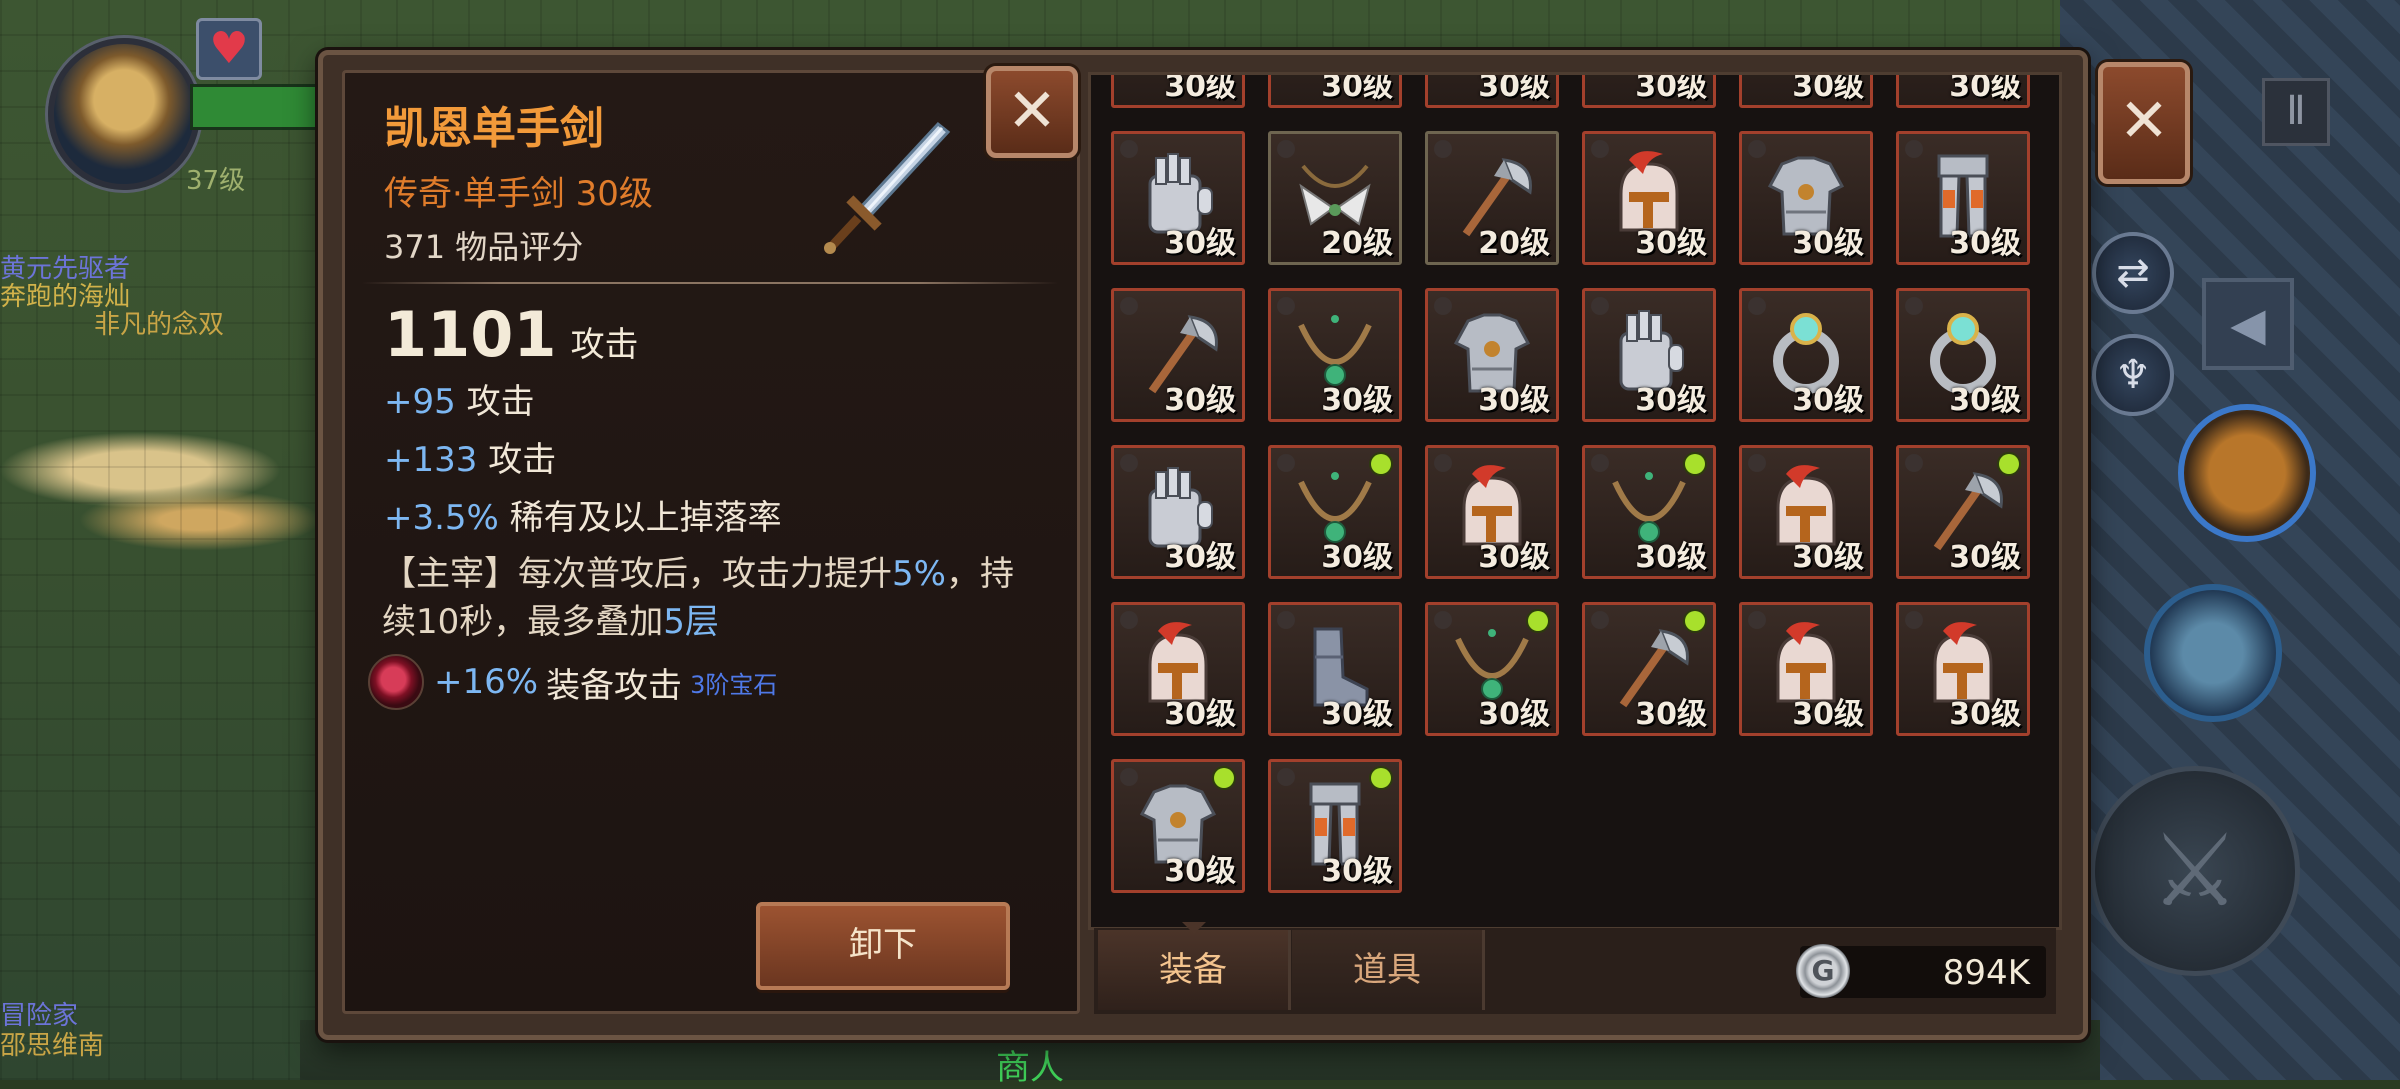 The image size is (2400, 1089). Describe the element at coordinates (1388, 970) in the screenshot. I see `tab-items: 道具` at that location.